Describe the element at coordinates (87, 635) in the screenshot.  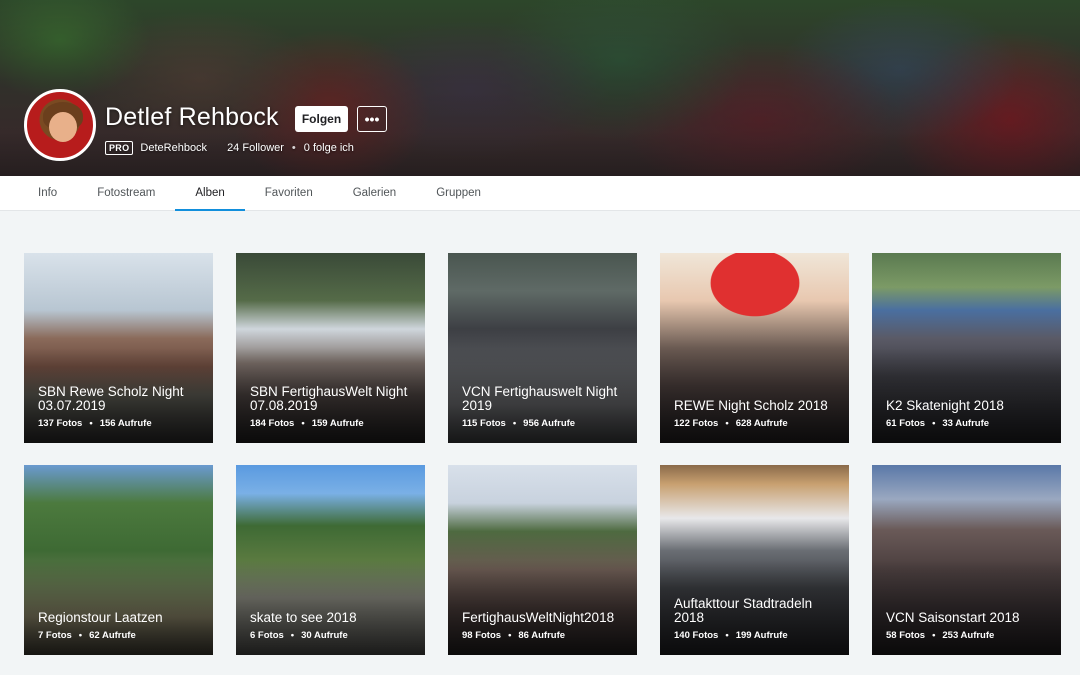
I see `album-meta: 7 Fotos • 62 Aufrufe` at that location.